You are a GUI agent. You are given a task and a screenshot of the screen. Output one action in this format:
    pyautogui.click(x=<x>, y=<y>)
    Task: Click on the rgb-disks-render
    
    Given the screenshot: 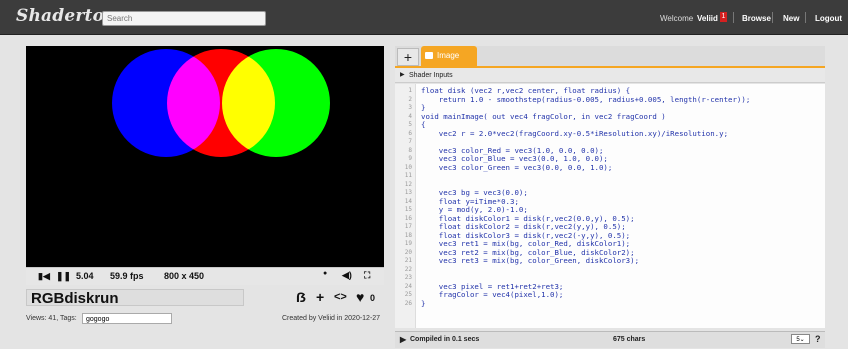 What is the action you would take?
    pyautogui.click(x=221, y=103)
    